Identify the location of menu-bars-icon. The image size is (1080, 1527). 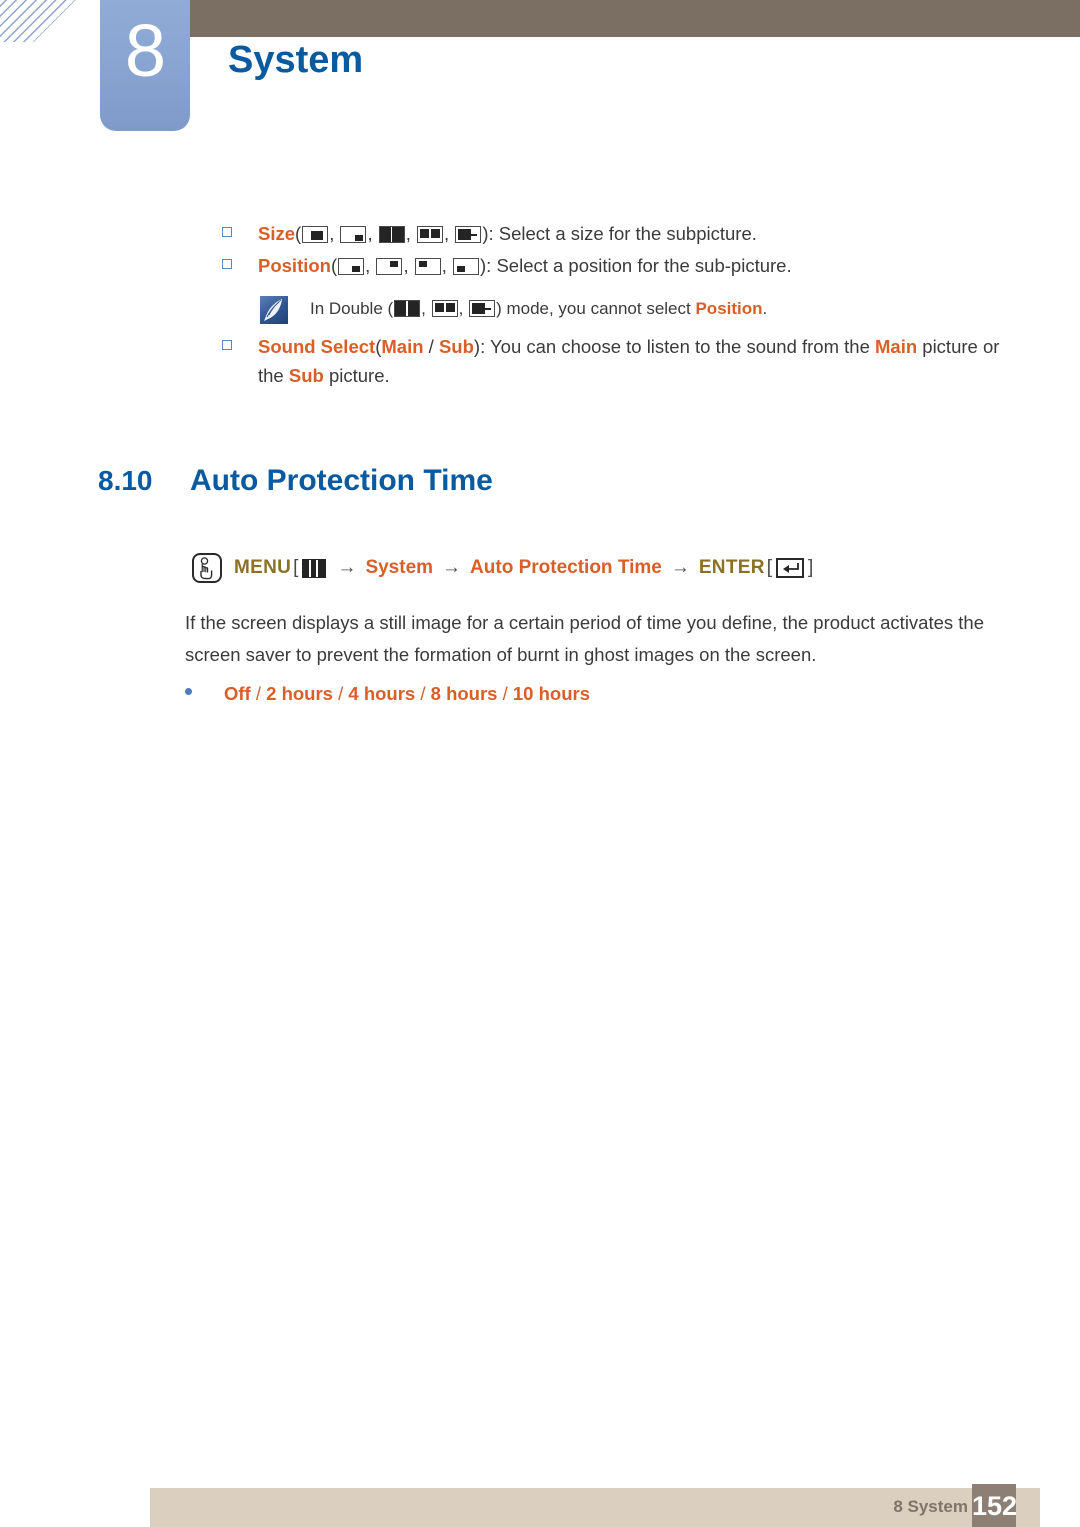
(314, 568).